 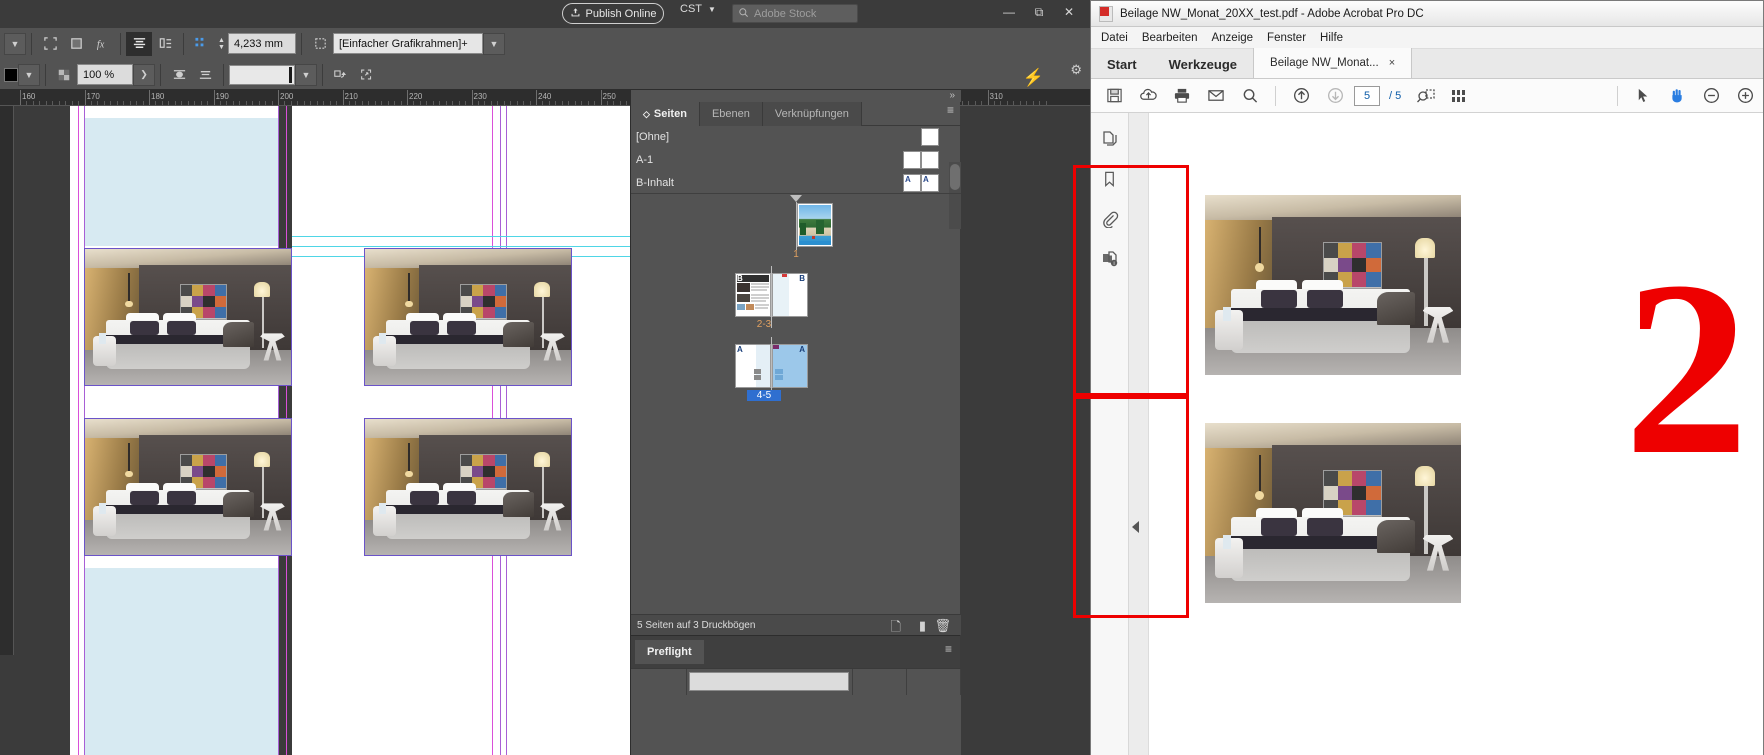 I want to click on master-mark-right: A, so click(x=926, y=179).